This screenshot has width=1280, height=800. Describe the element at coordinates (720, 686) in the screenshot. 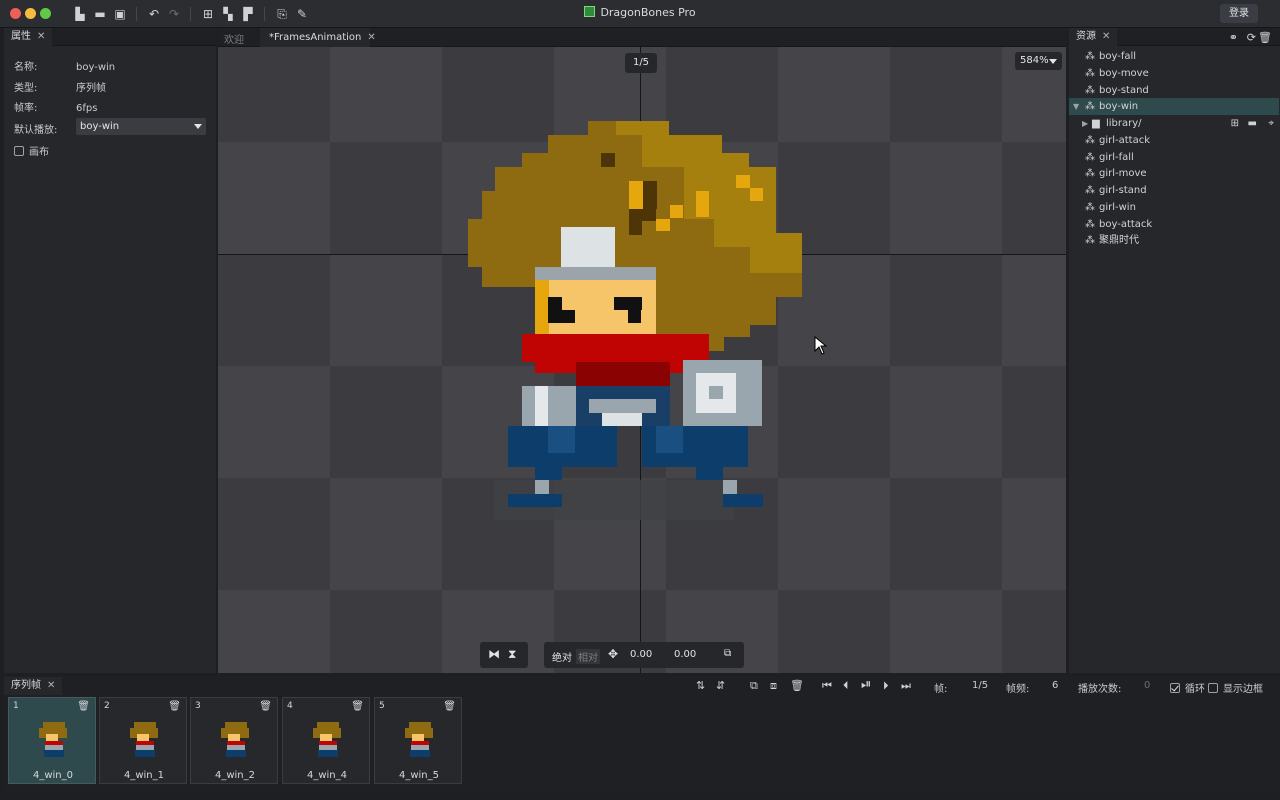

I see `sort-descending-icon: ⇵` at that location.